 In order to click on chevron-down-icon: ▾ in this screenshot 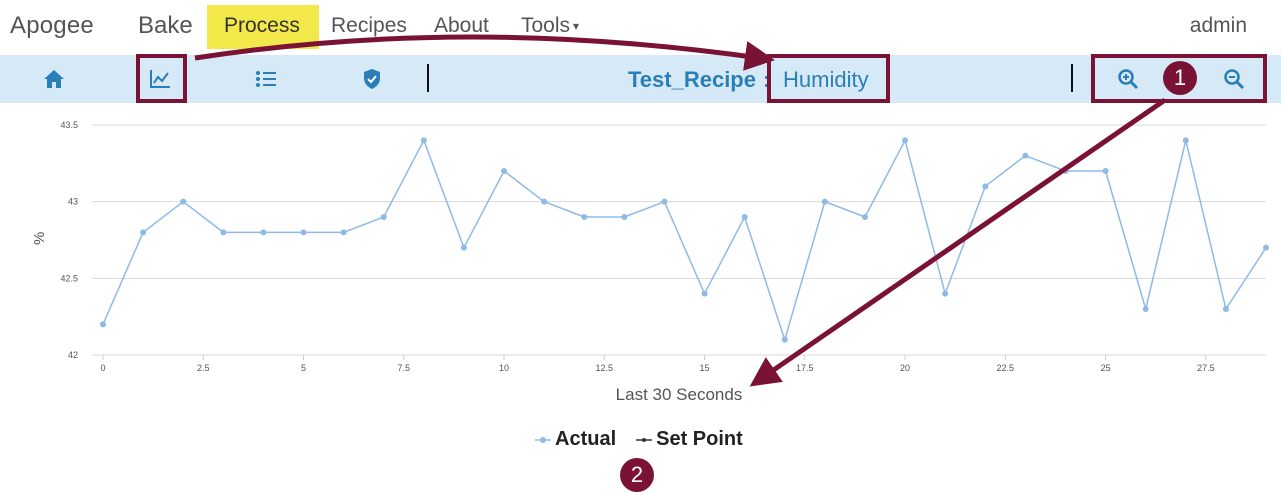, I will do `click(576, 26)`.